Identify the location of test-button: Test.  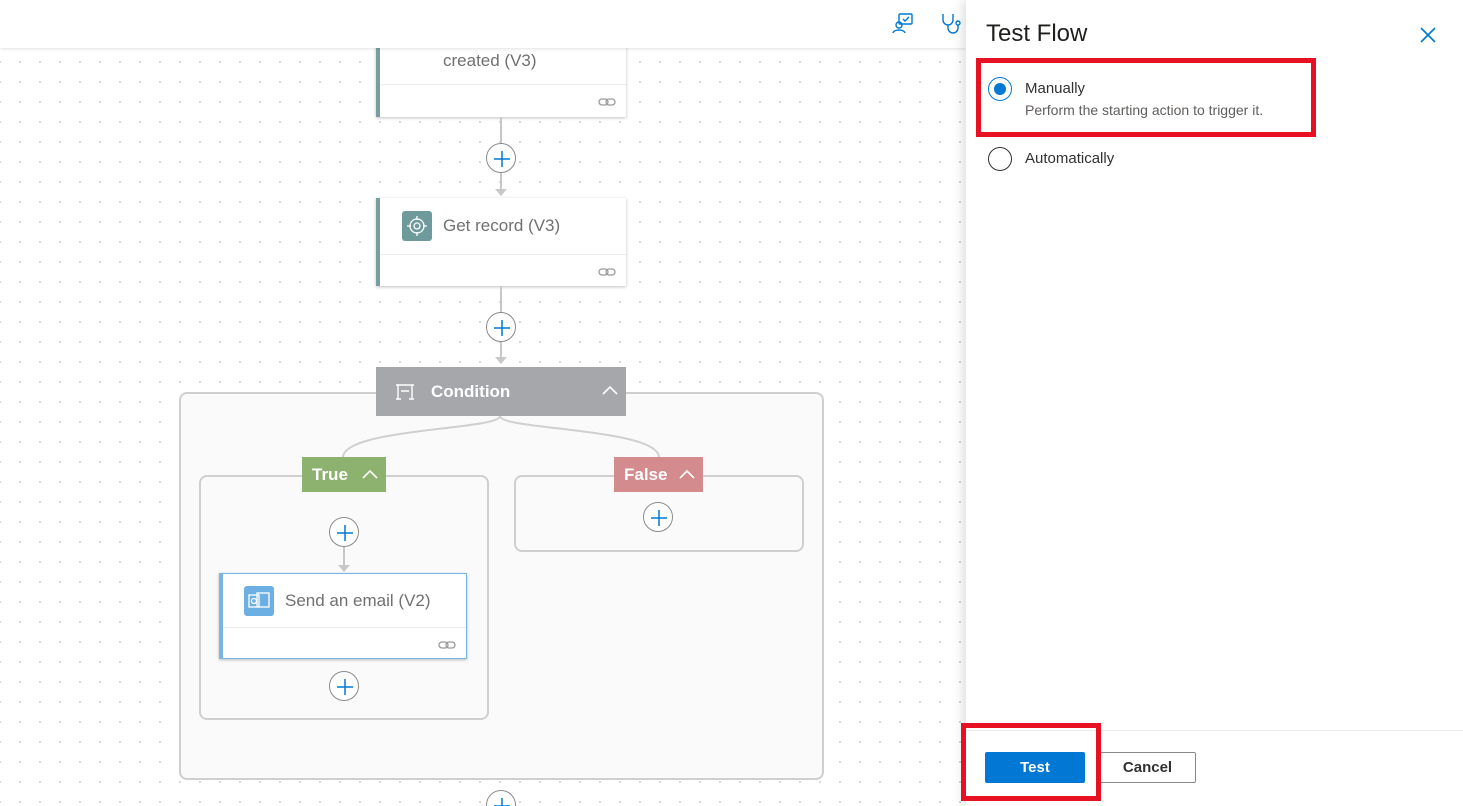
(1035, 767).